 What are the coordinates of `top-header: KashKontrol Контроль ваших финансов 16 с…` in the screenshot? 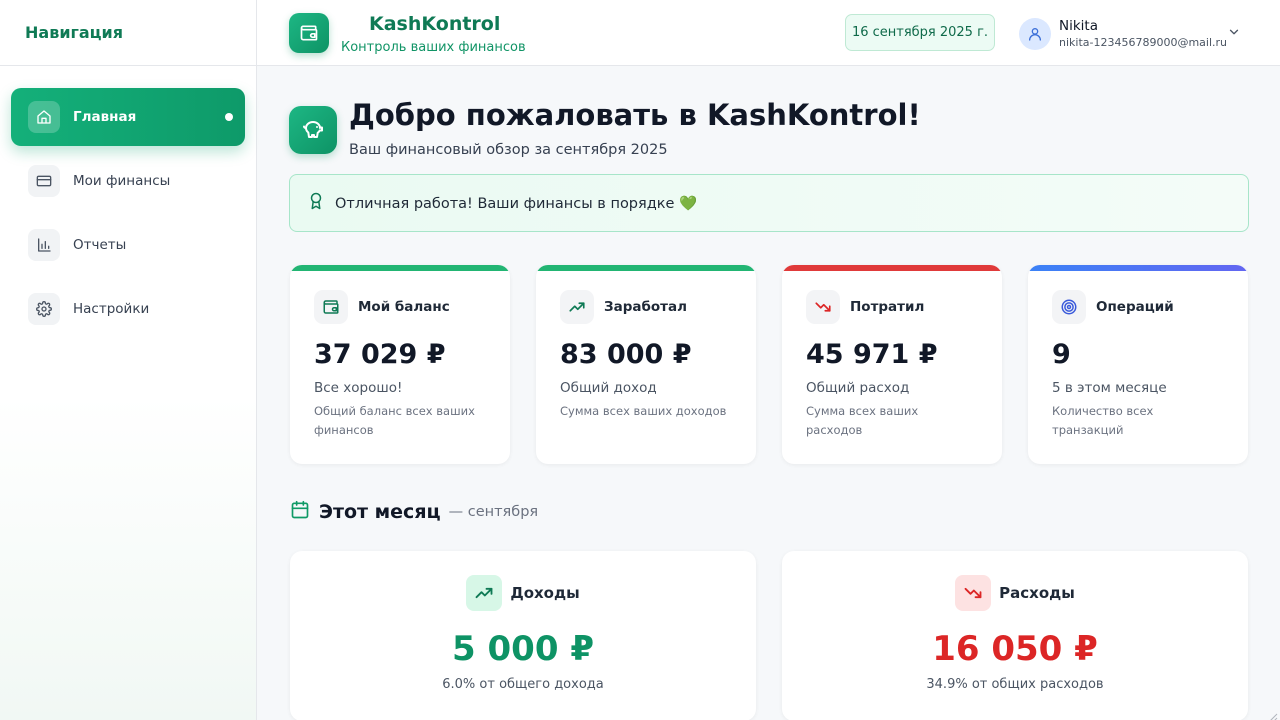 It's located at (768, 33).